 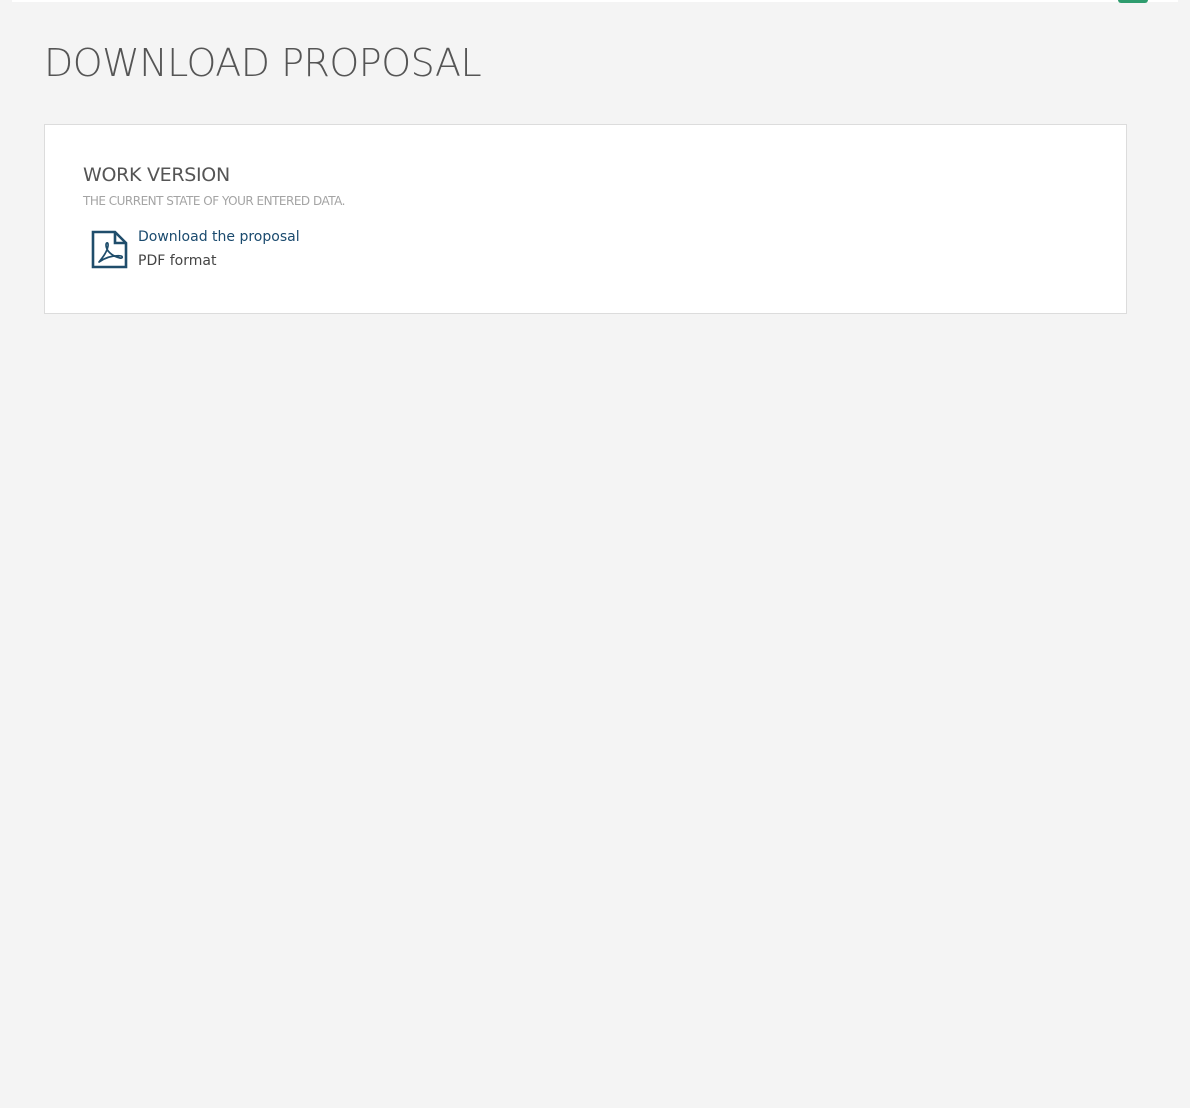 I want to click on section-subtitle: THE CURRENT STATE OF YOUR ENTERED DATA., so click(x=214, y=201).